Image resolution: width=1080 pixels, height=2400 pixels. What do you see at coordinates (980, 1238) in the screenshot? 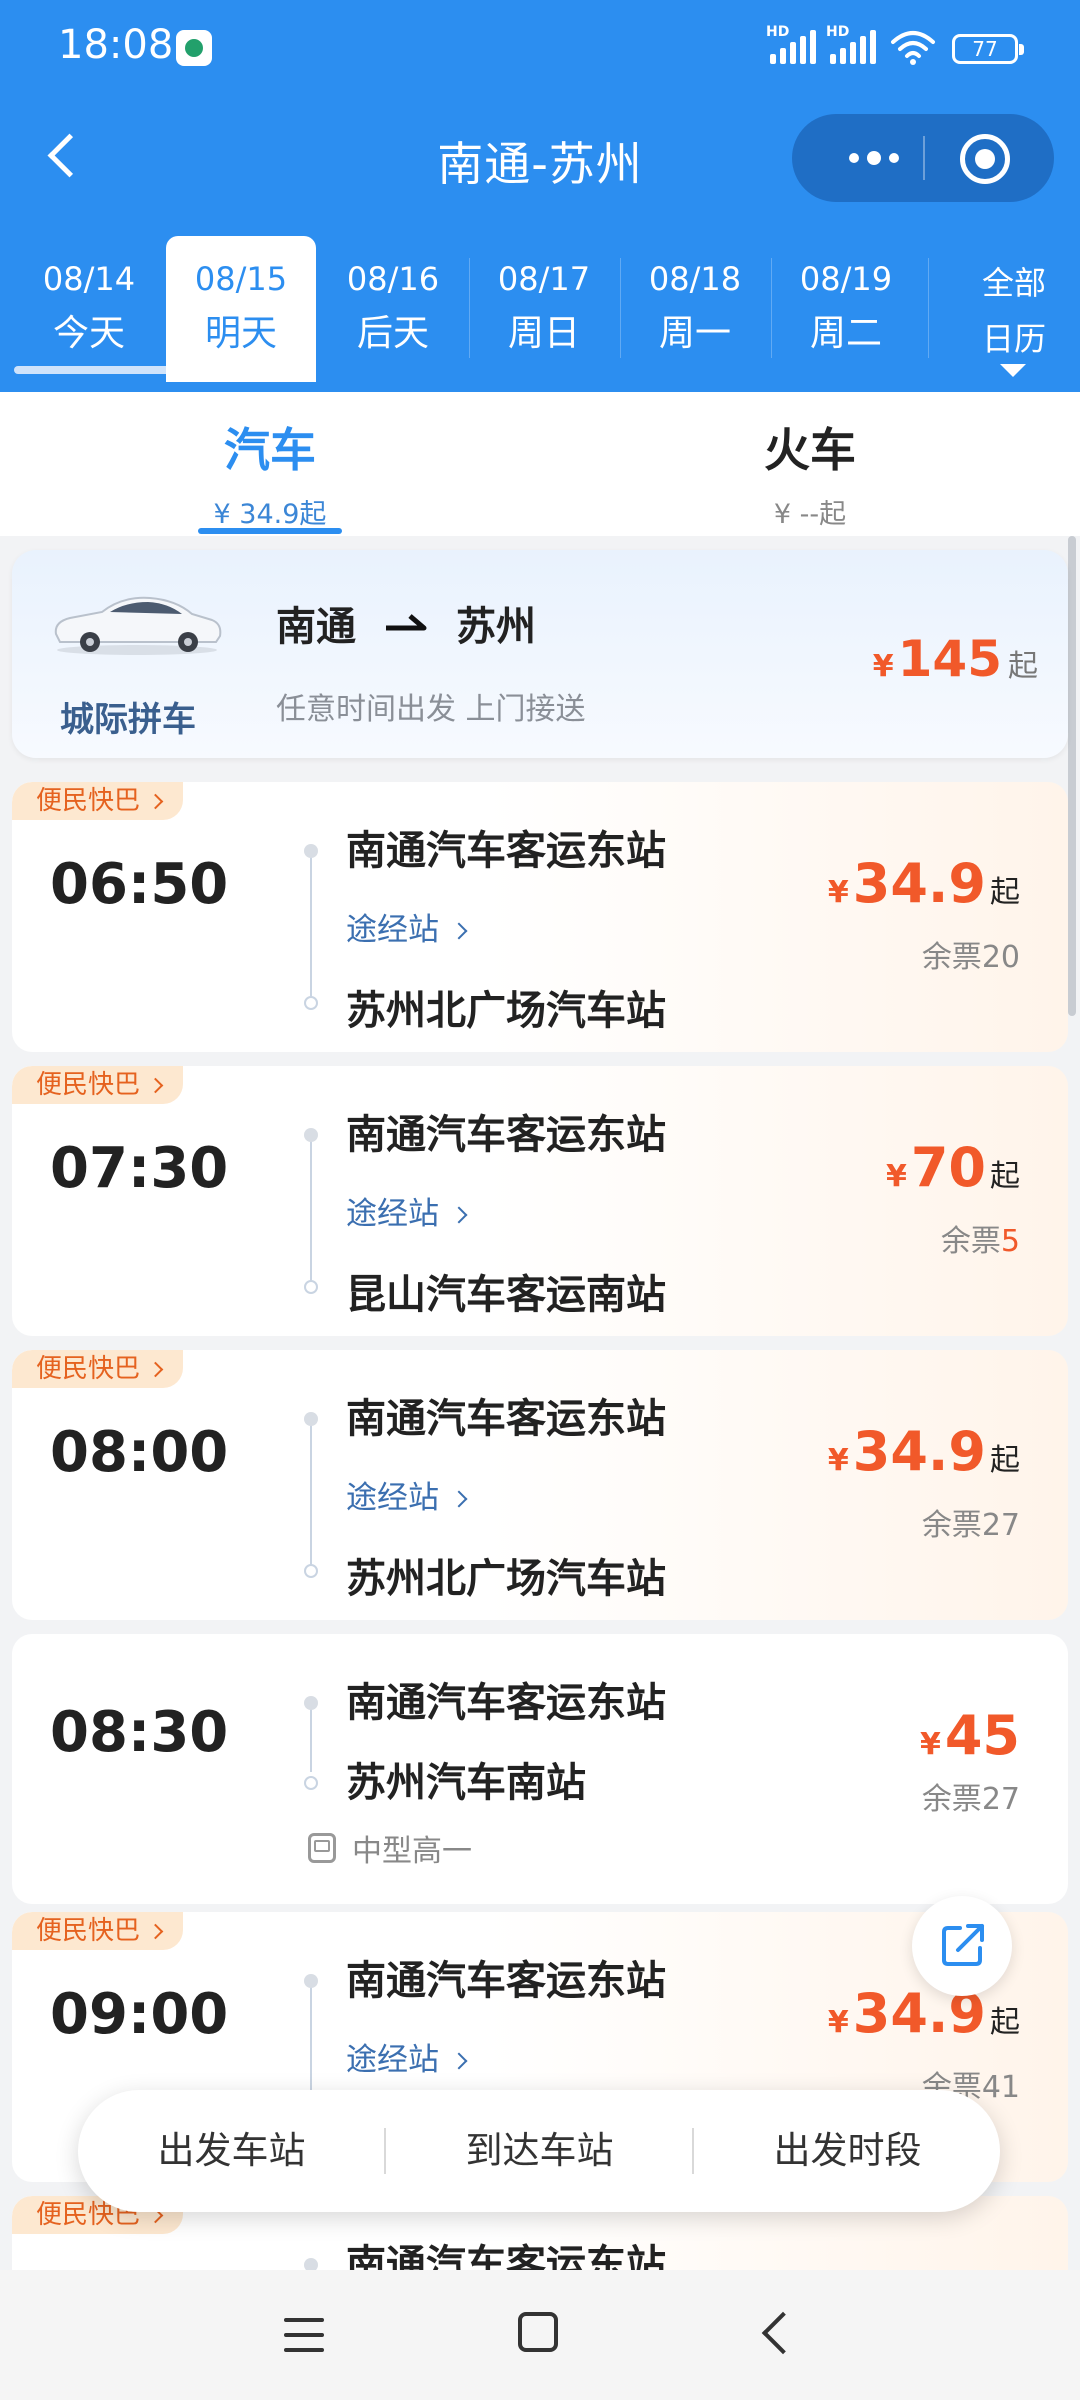
I see `remaining-tickets: 余票5` at bounding box center [980, 1238].